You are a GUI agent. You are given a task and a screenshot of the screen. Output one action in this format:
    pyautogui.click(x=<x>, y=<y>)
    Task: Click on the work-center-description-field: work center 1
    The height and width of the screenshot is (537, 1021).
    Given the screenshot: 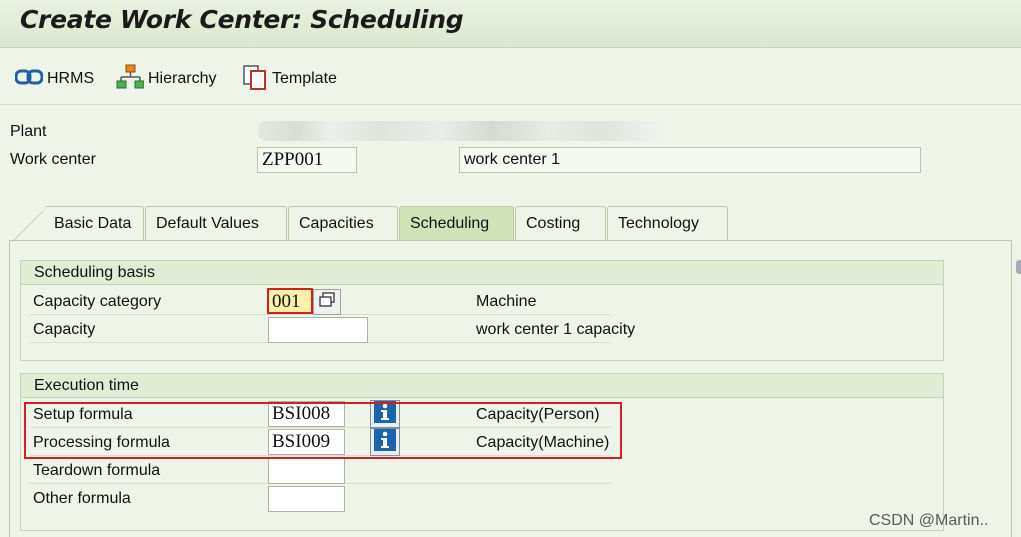 What is the action you would take?
    pyautogui.click(x=690, y=160)
    